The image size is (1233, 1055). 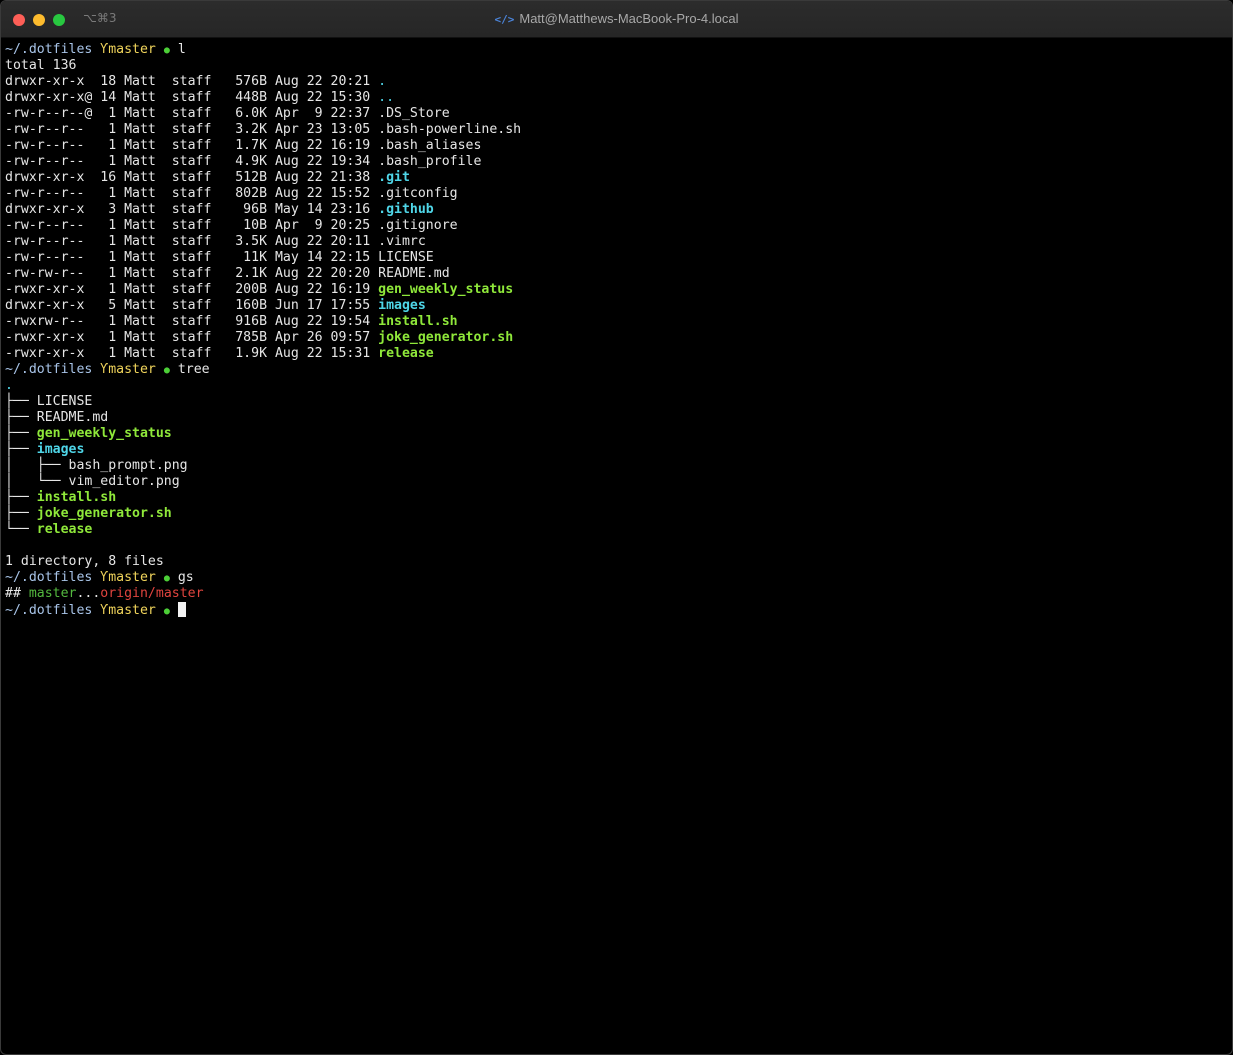 What do you see at coordinates (394, 177) in the screenshot?
I see `ls-row-name: .git` at bounding box center [394, 177].